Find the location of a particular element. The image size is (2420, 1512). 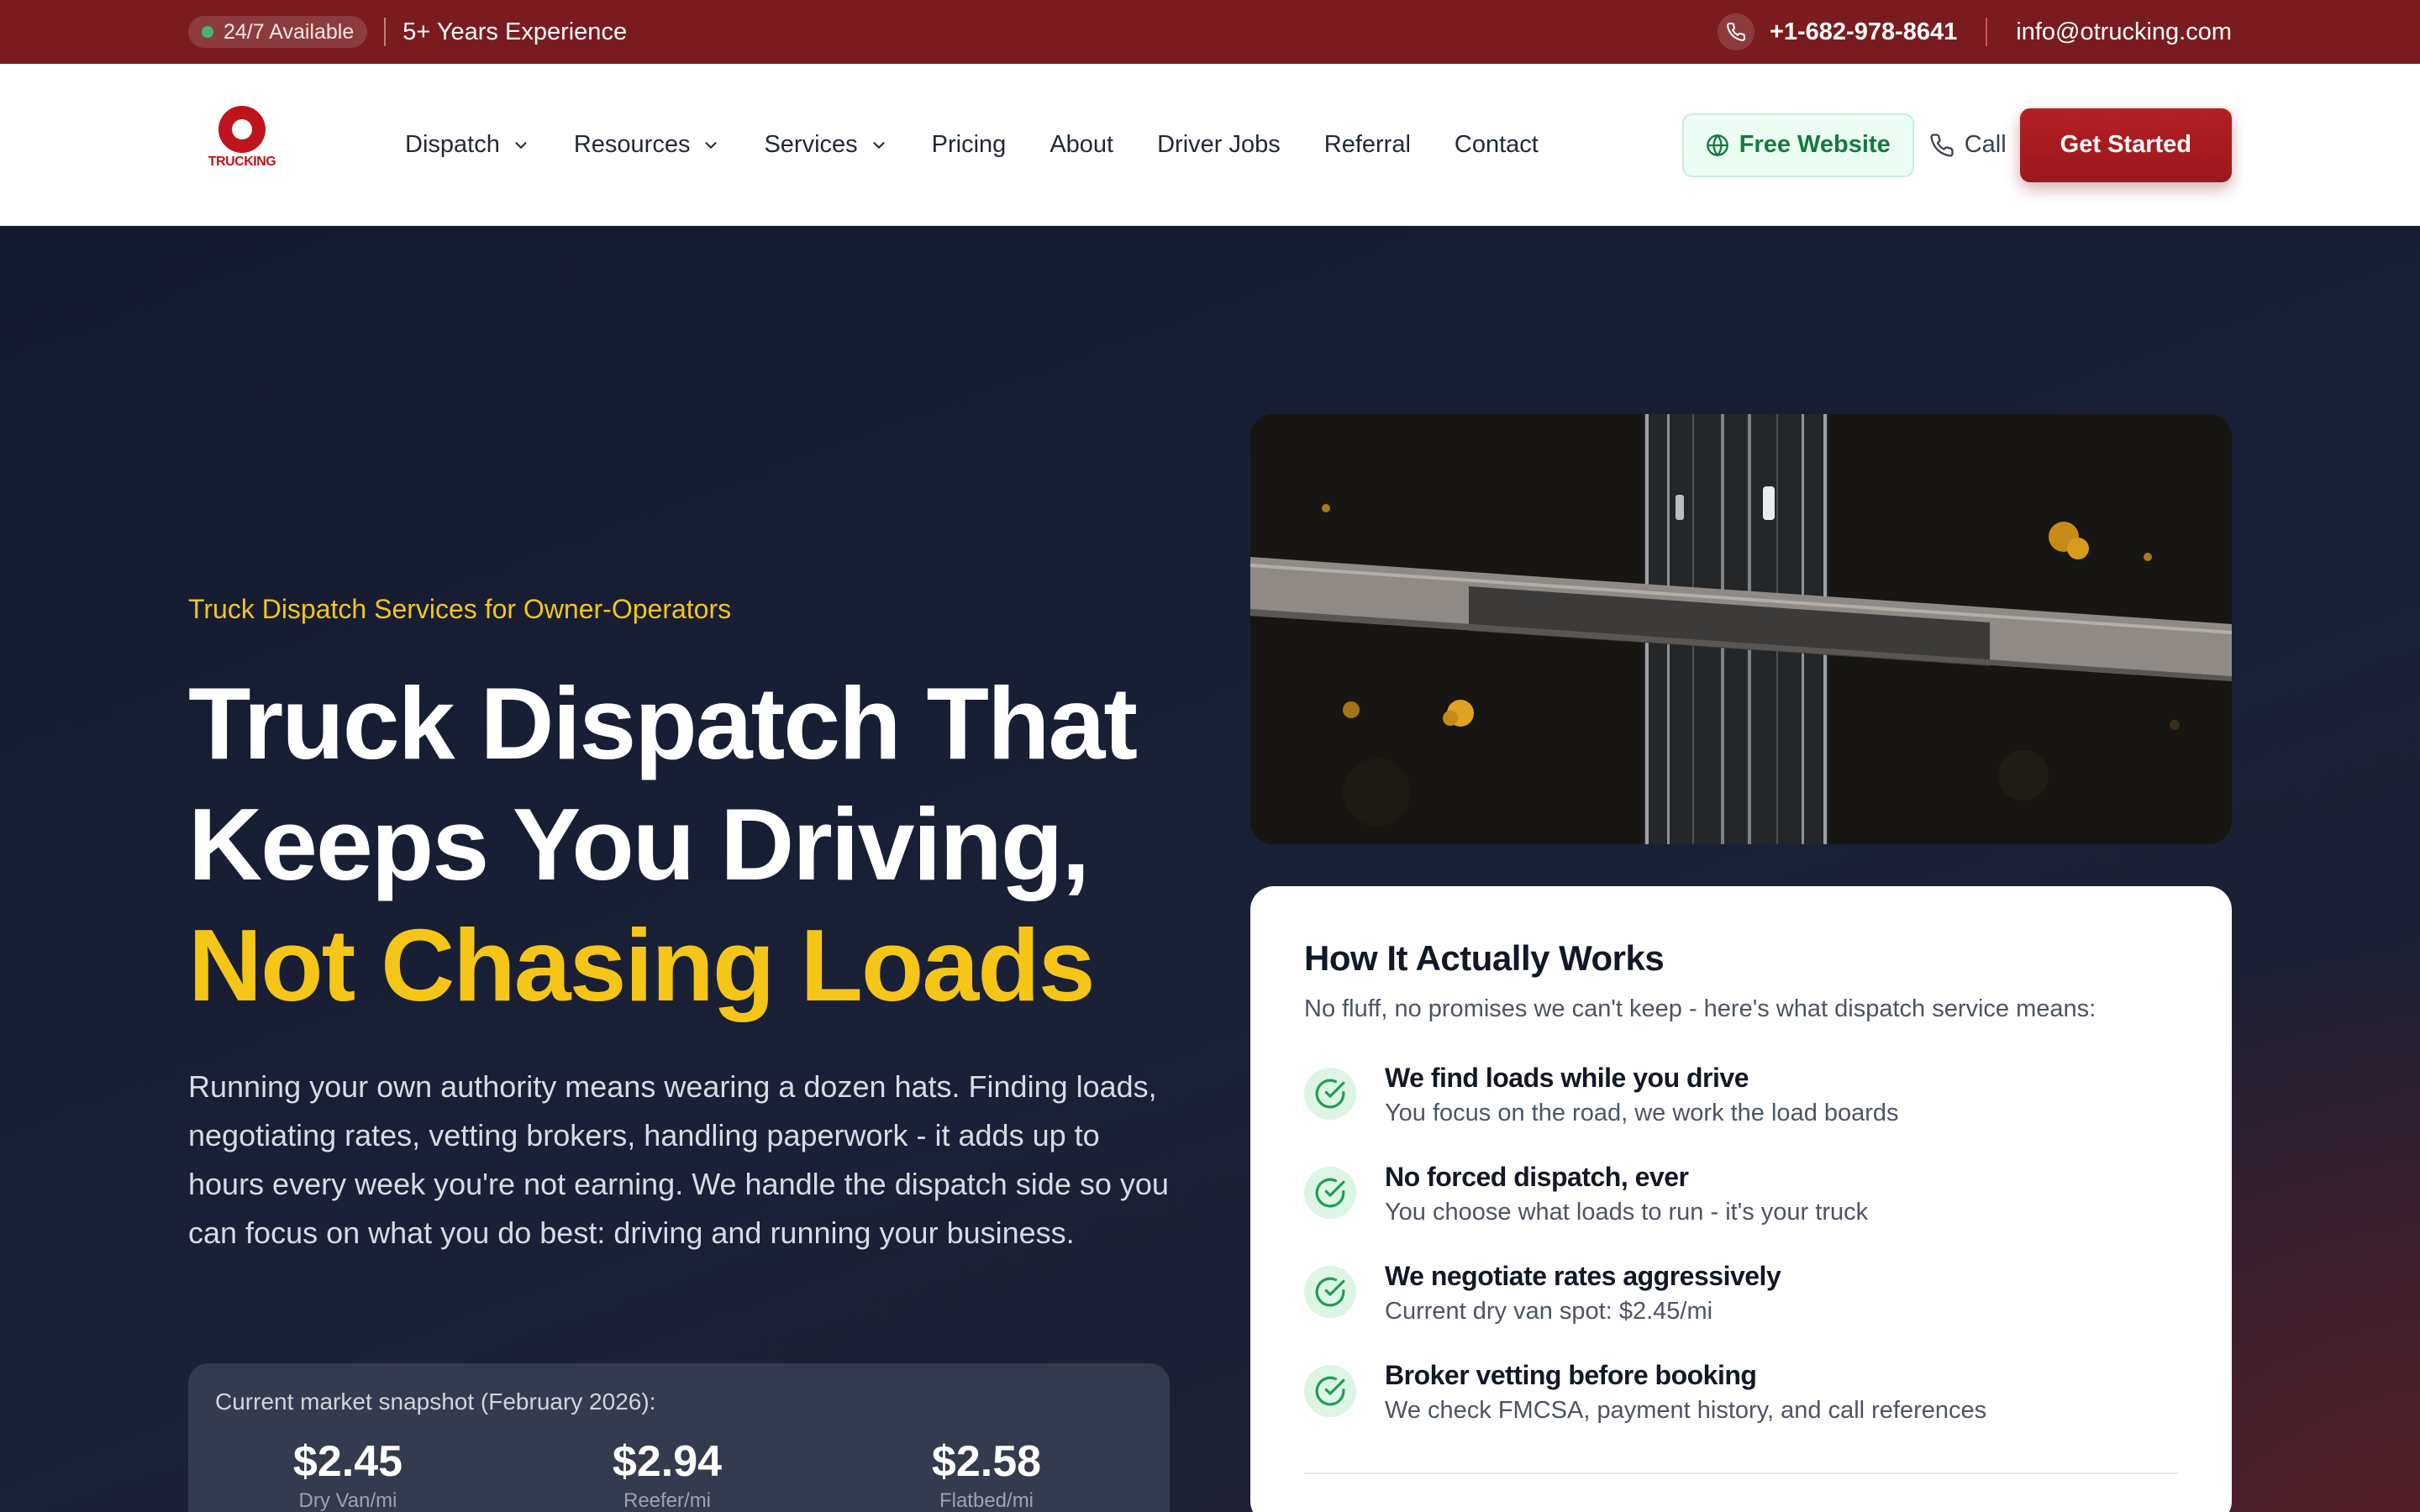

nav-item-pricing: Pricing is located at coordinates (969, 145).